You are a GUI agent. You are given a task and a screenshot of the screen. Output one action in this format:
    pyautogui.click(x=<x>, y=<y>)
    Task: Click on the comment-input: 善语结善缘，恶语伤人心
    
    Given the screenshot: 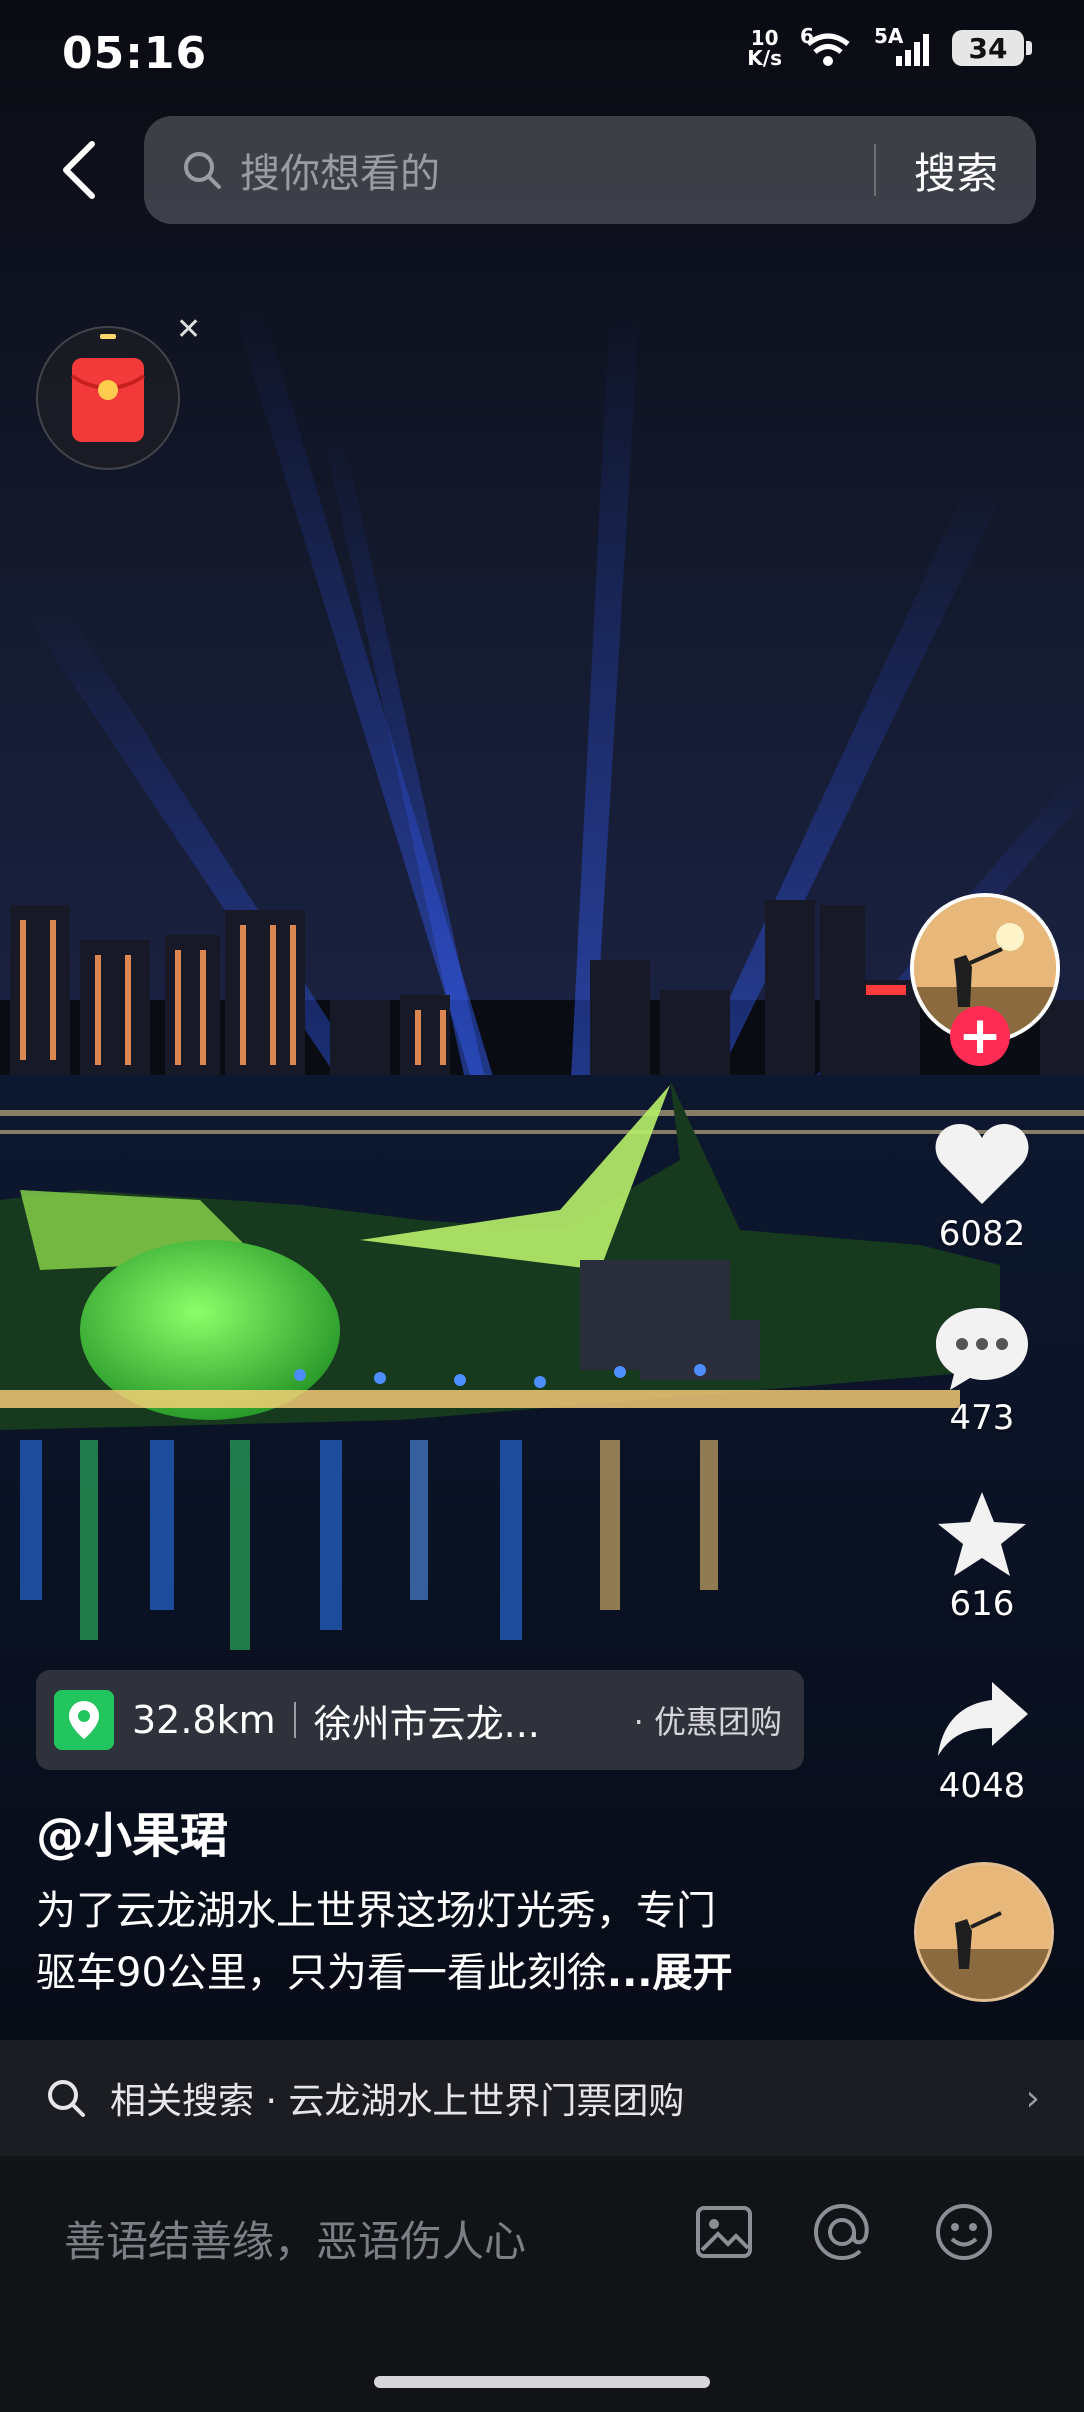 What is the action you would take?
    pyautogui.click(x=295, y=2238)
    